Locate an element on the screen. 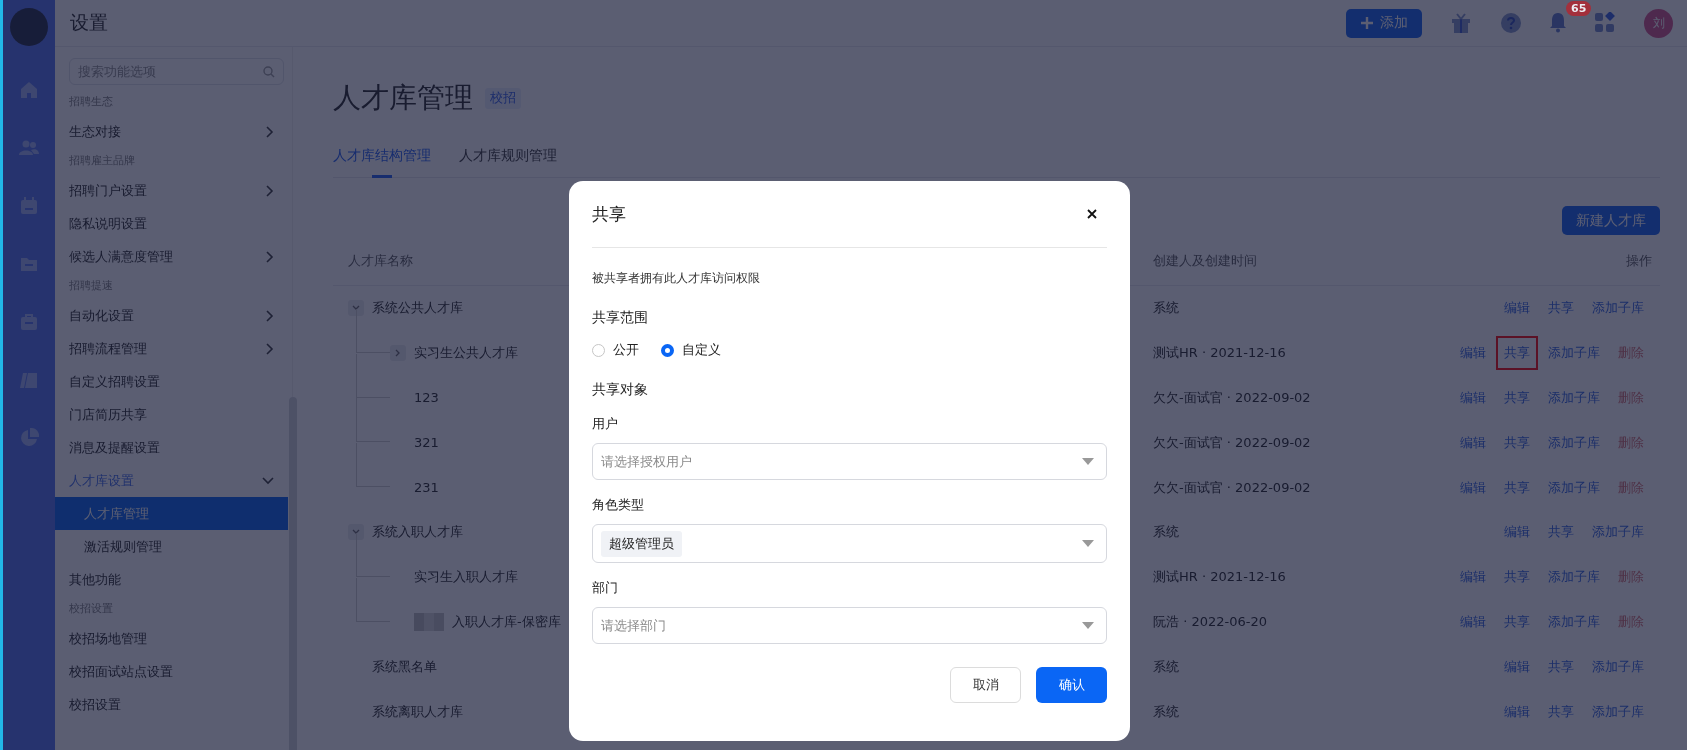 The image size is (1687, 750). library-name: 系统入职人才库 is located at coordinates (417, 532).